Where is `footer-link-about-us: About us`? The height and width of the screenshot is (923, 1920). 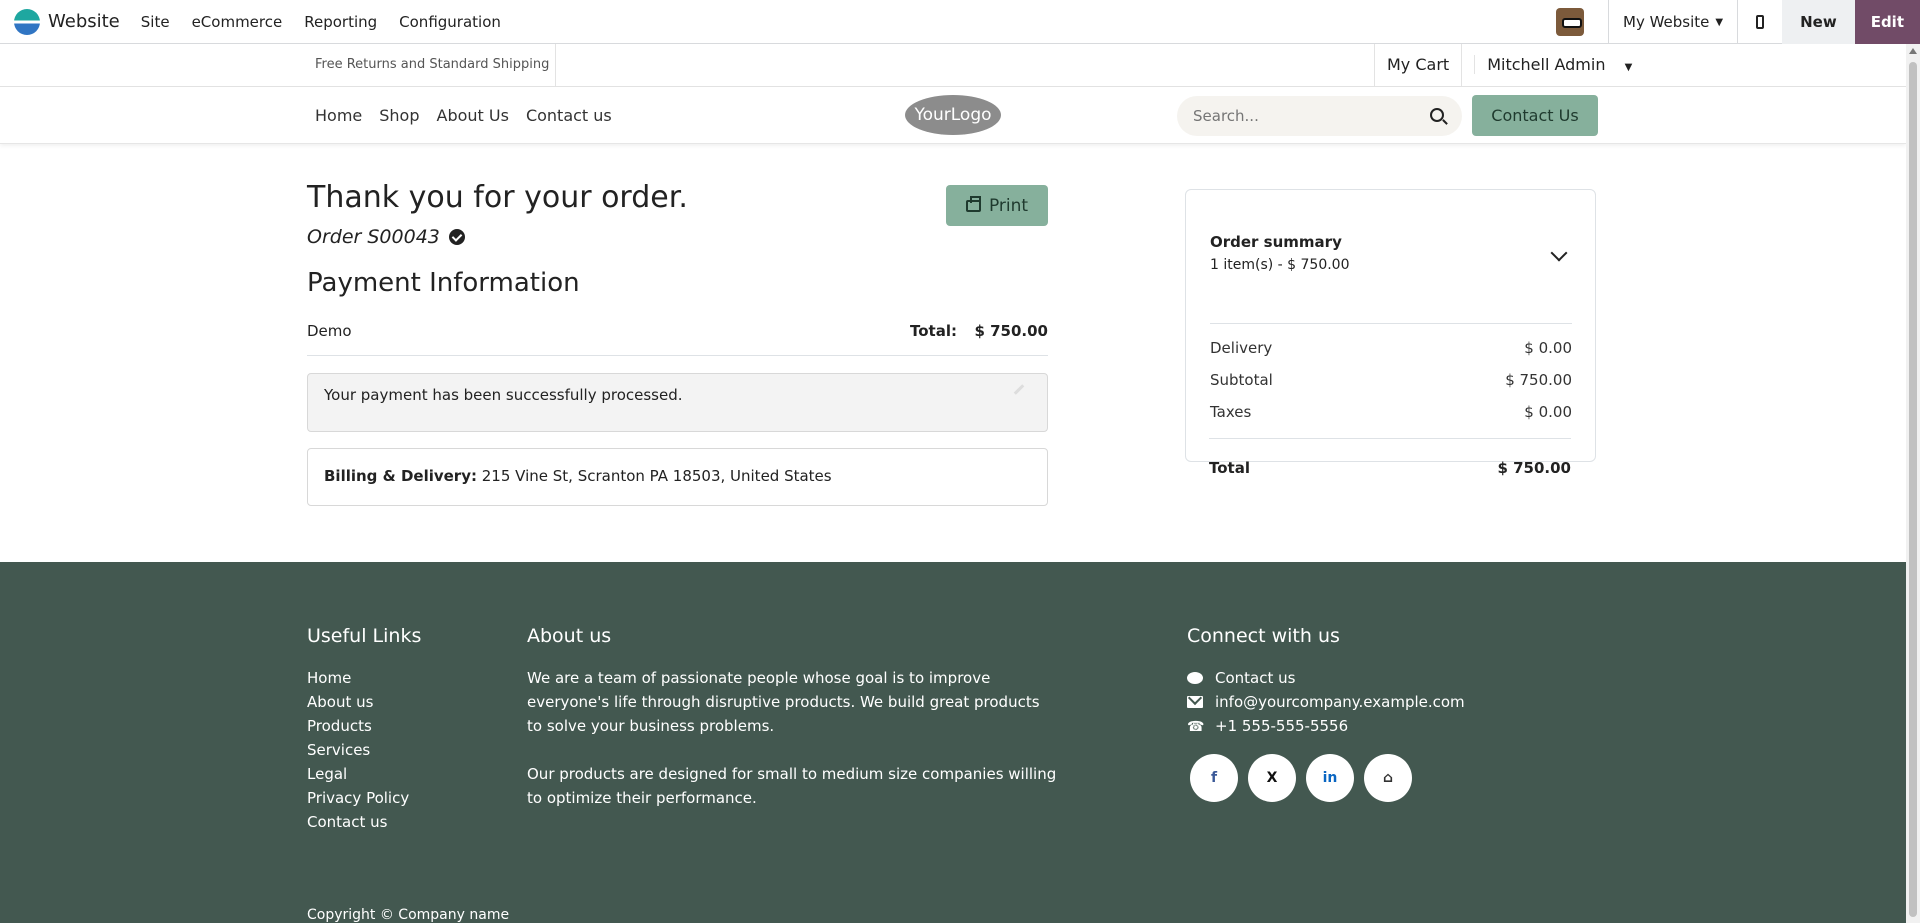
footer-link-about-us: About us is located at coordinates (358, 702).